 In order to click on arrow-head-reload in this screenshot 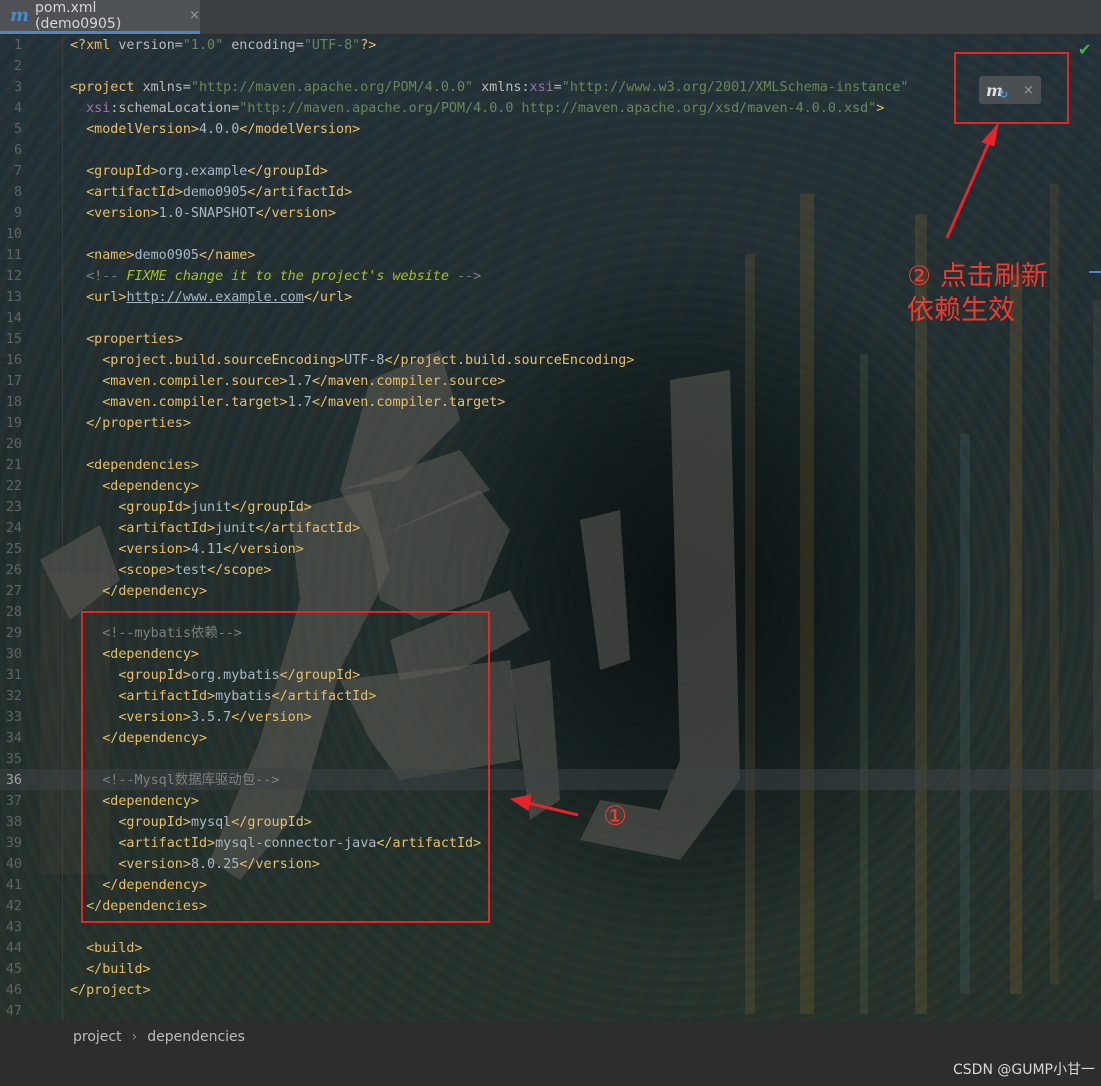, I will do `click(990, 134)`.